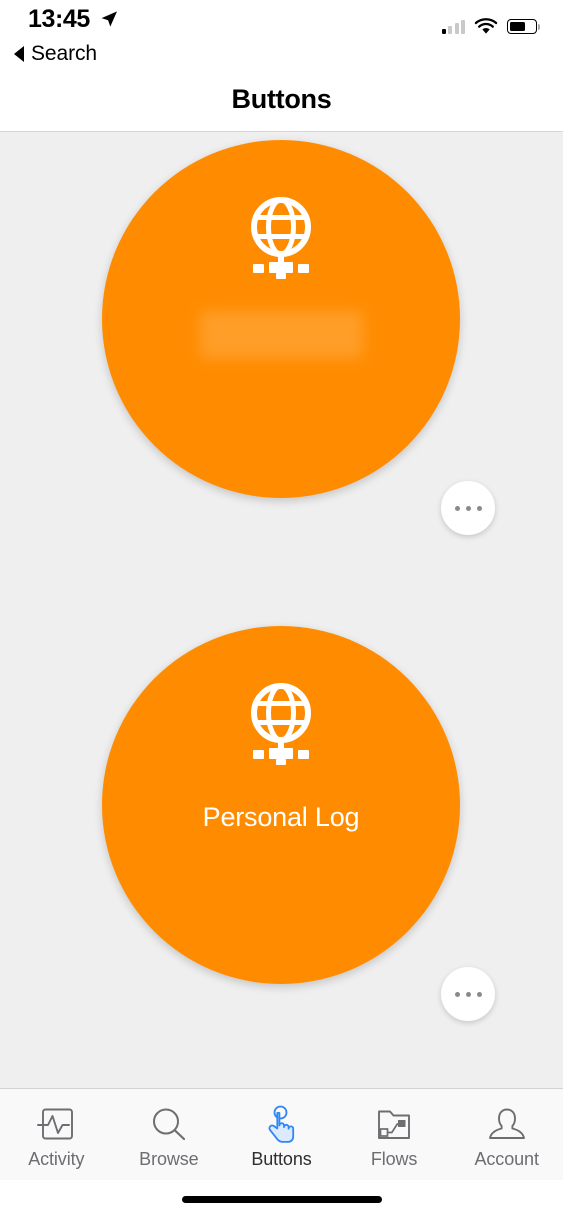 The image size is (563, 1218). I want to click on home-indicator, so click(281, 1199).